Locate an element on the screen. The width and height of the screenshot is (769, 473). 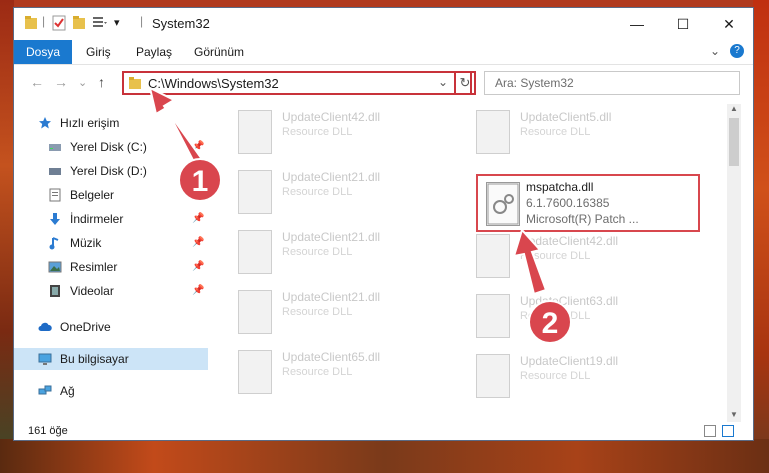
step-2-badge: 2 is located at coordinates (550, 322).